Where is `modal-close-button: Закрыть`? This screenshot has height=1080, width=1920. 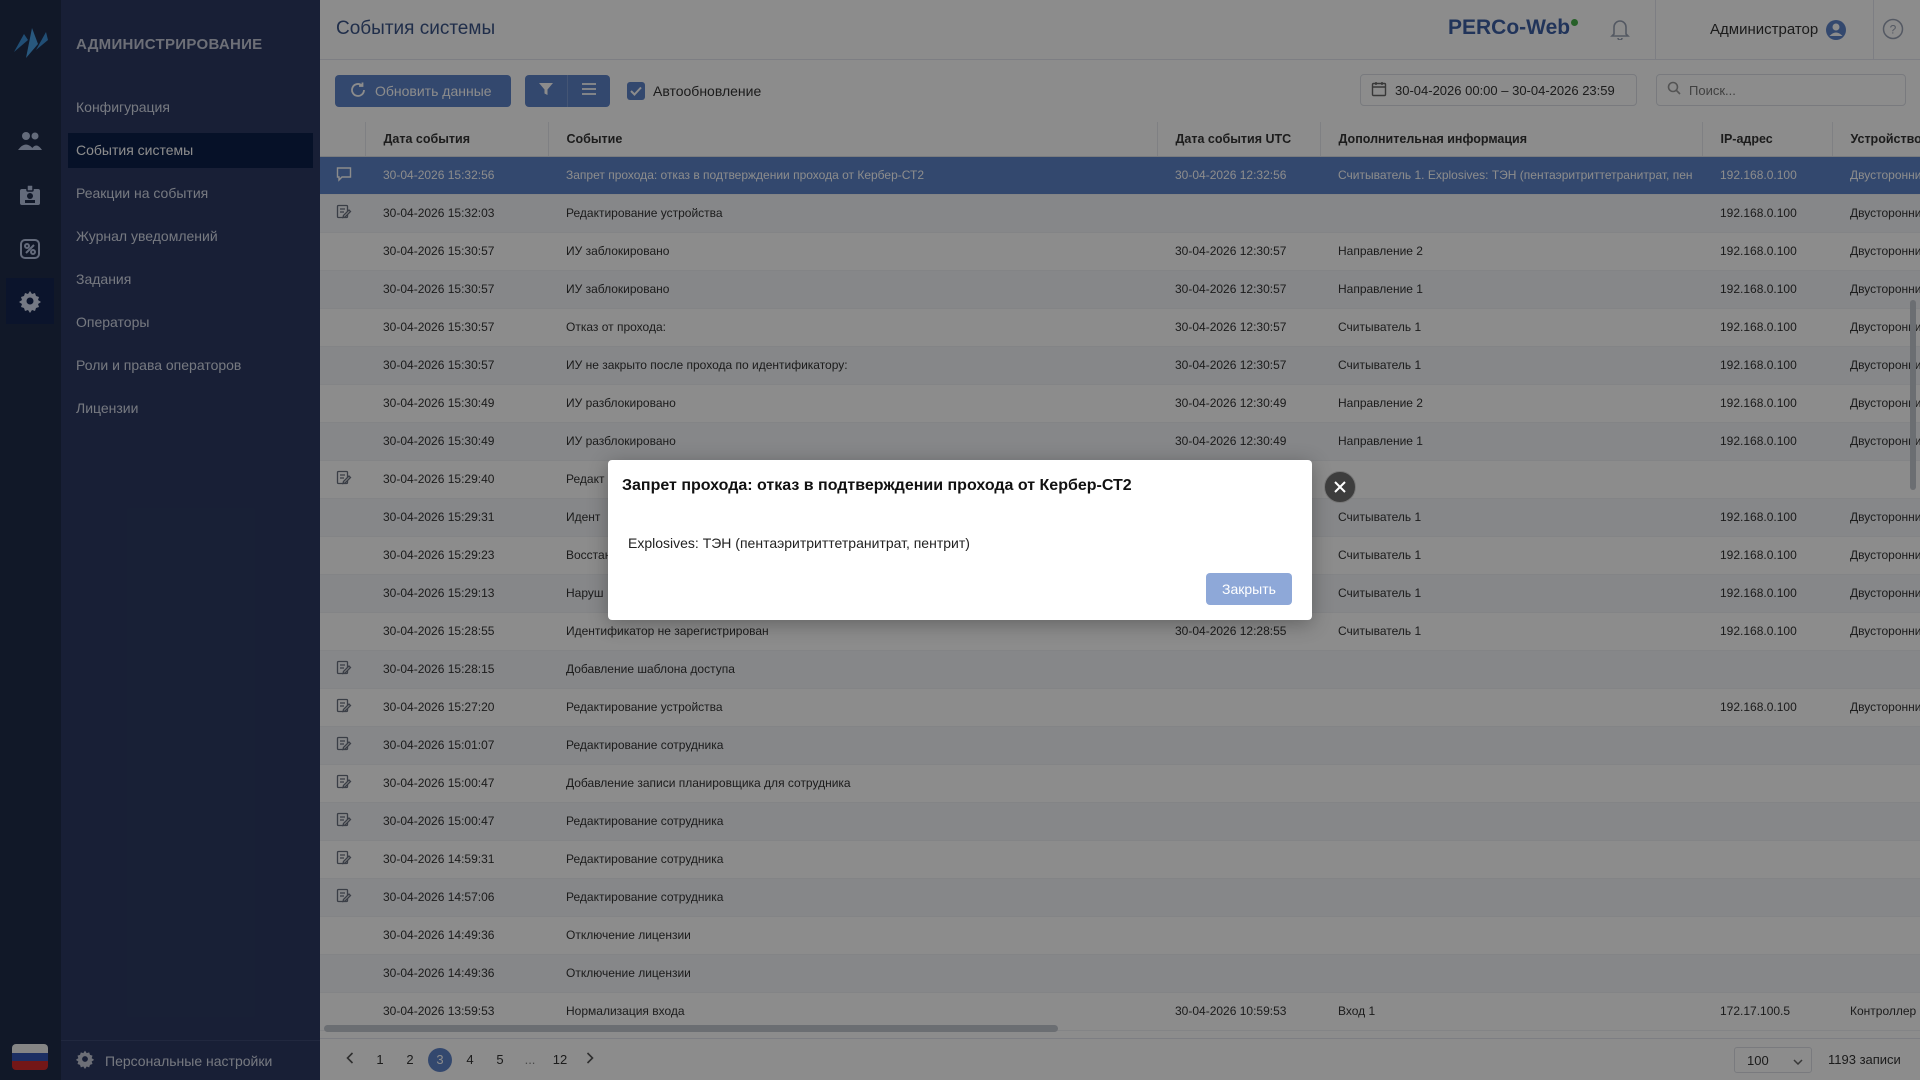 modal-close-button: Закрыть is located at coordinates (1249, 589).